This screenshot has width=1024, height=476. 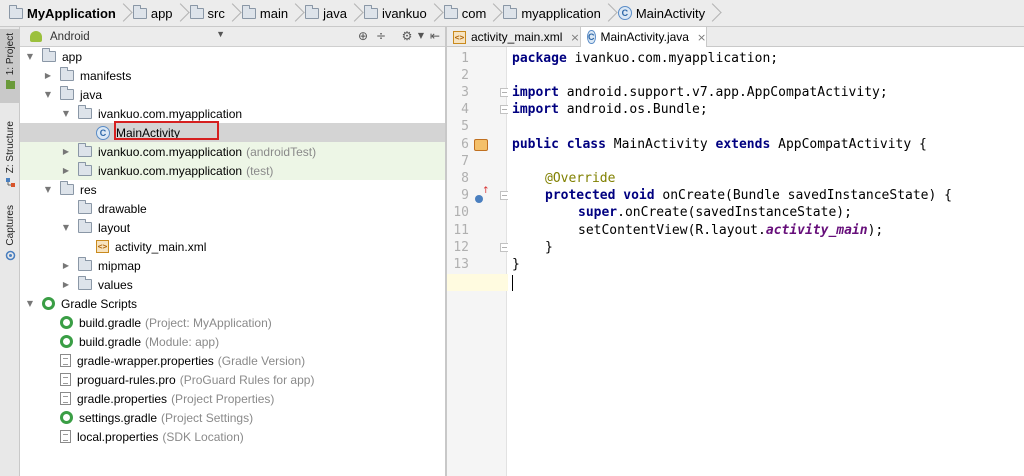 I want to click on hide-panel-icon: ⇤, so click(x=435, y=36).